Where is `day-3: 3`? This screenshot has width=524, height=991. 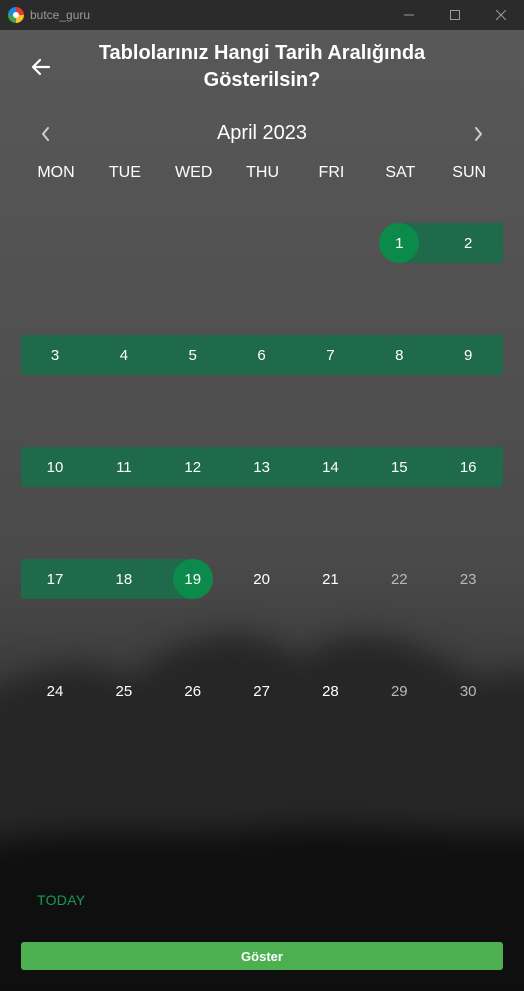 day-3: 3 is located at coordinates (55, 355).